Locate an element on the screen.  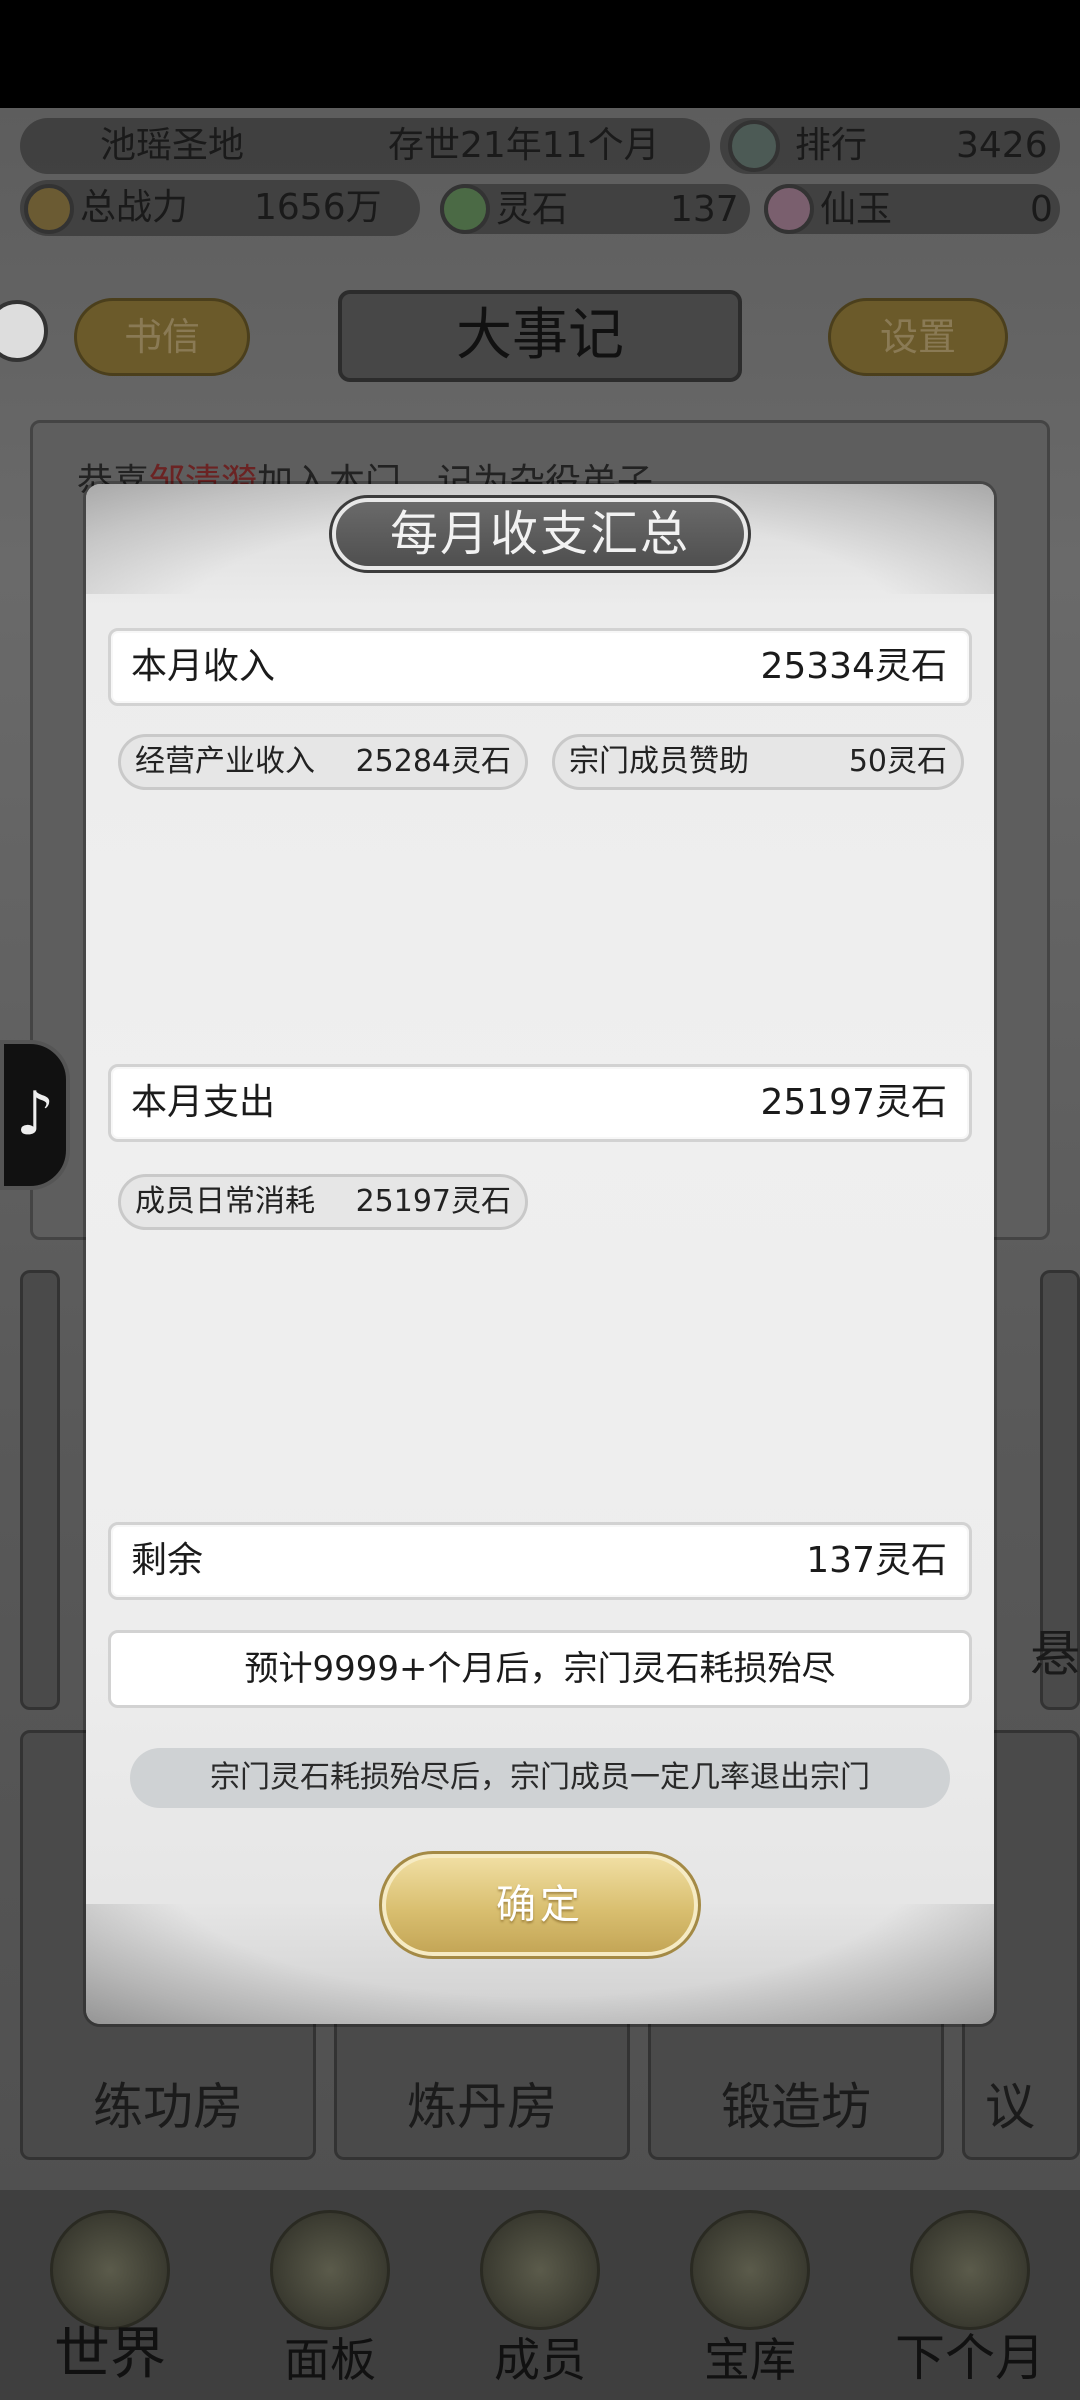
letters-button: 书信 is located at coordinates (162, 337).